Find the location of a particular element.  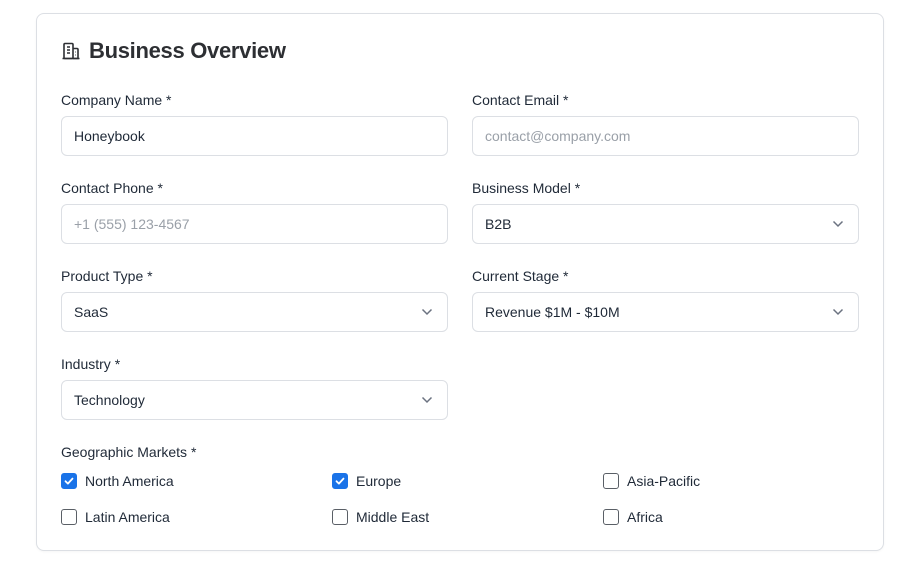

business-model-field: Business Model * B2B is located at coordinates (665, 212).